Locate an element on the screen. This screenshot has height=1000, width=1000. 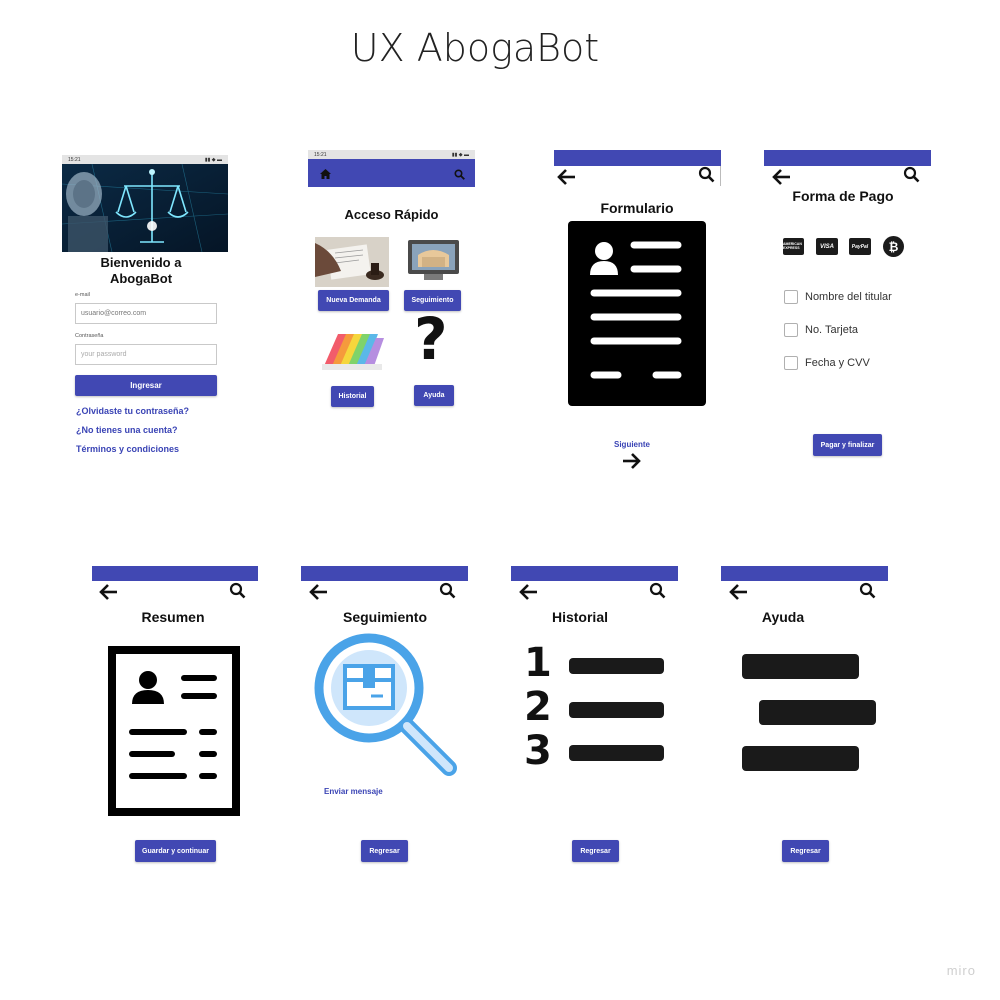
visa-card-icon: VISA is located at coordinates (827, 246).